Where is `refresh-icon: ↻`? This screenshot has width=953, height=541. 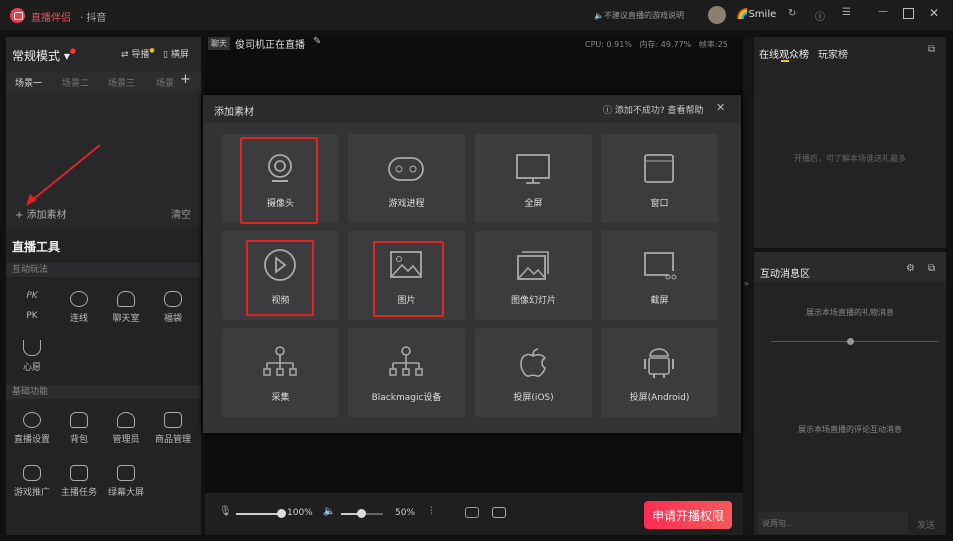
refresh-icon: ↻ is located at coordinates (792, 13).